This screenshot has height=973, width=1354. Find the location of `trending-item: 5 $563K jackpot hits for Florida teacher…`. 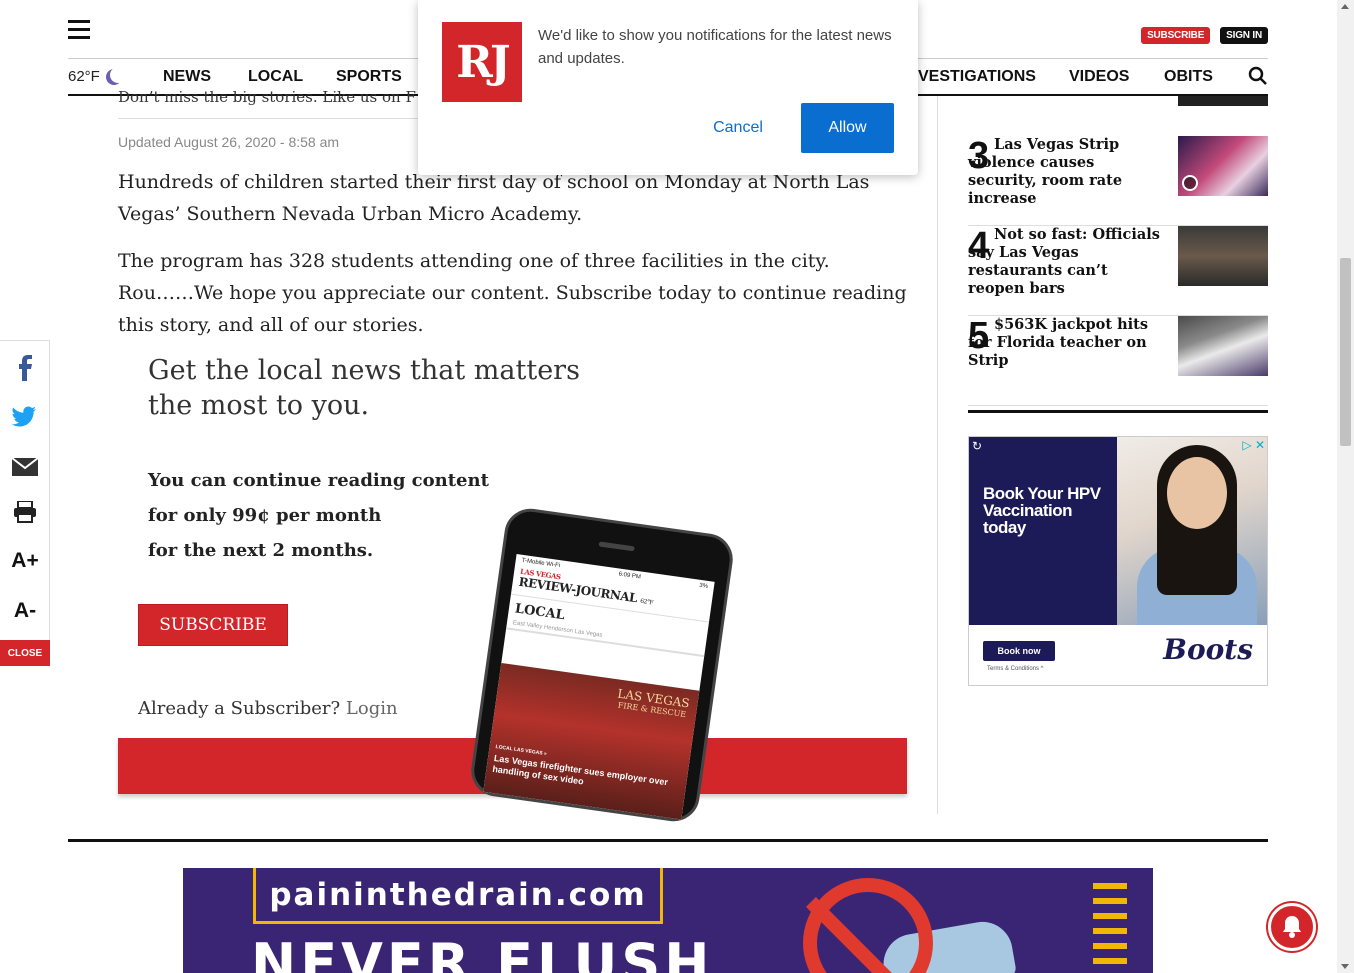

trending-item: 5 $563K jackpot hits for Florida teacher… is located at coordinates (1118, 361).